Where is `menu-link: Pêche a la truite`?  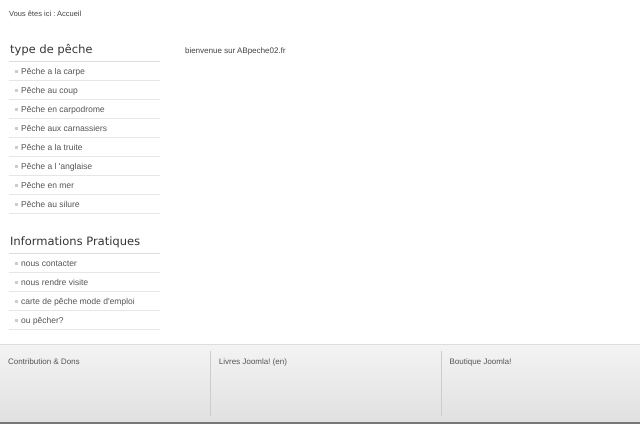
menu-link: Pêche a la truite is located at coordinates (51, 147).